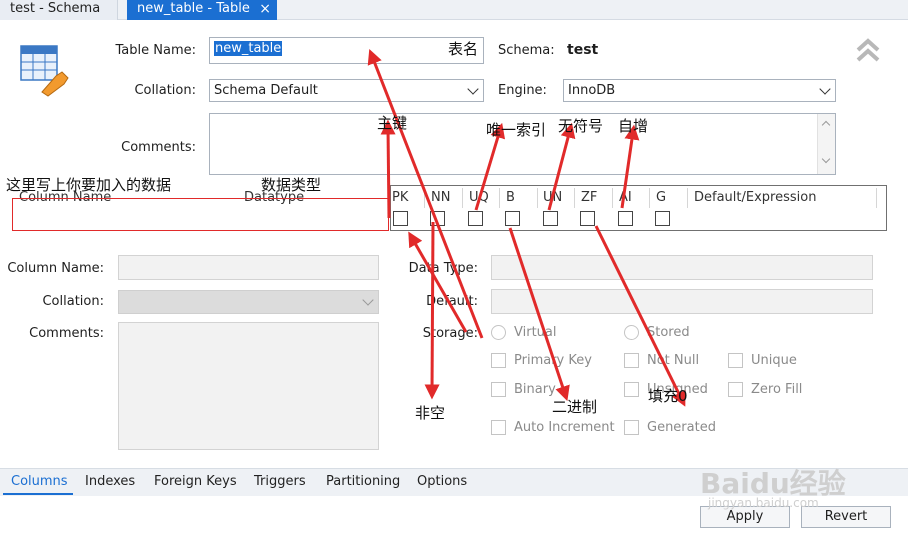  I want to click on column-collation-select, so click(248, 302).